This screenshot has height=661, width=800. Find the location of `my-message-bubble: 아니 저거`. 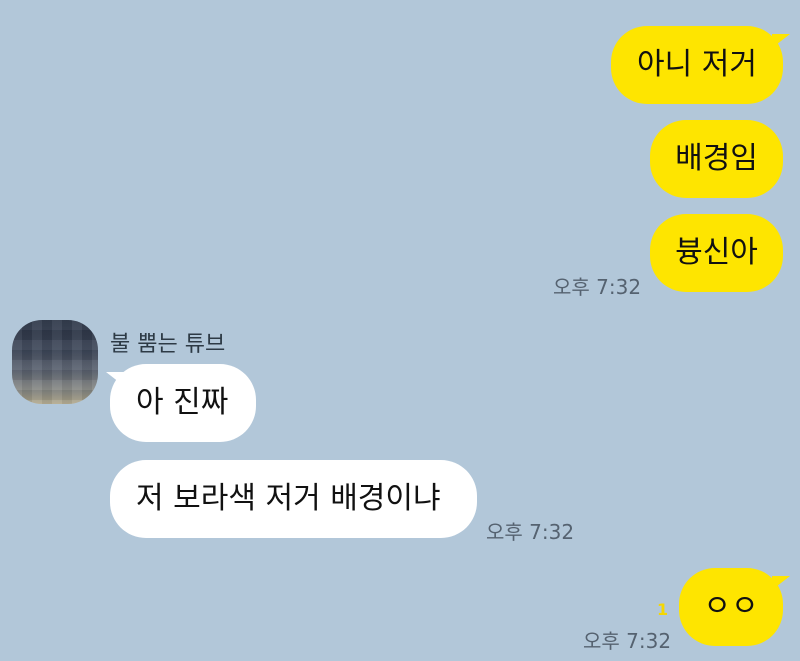

my-message-bubble: 아니 저거 is located at coordinates (697, 65).